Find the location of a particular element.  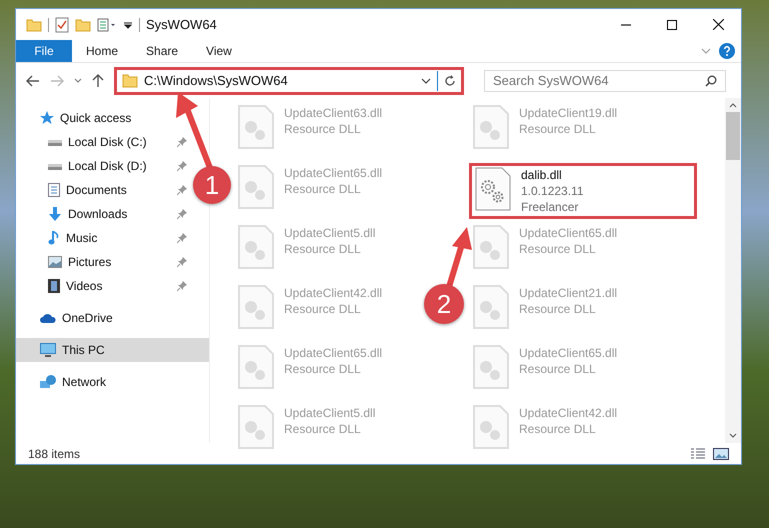

network-icon is located at coordinates (48, 382).